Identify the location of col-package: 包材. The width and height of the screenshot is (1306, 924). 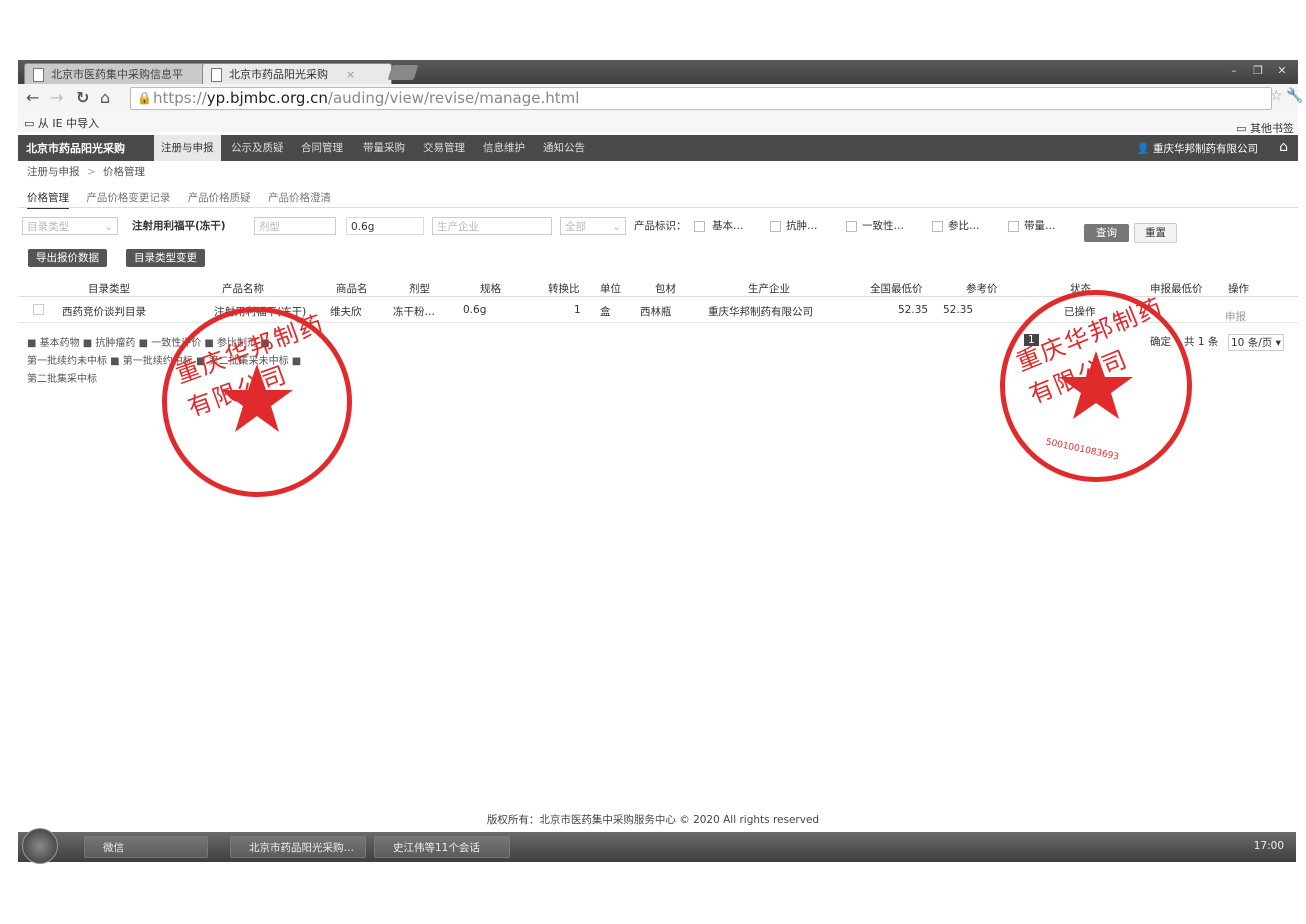
(665, 289).